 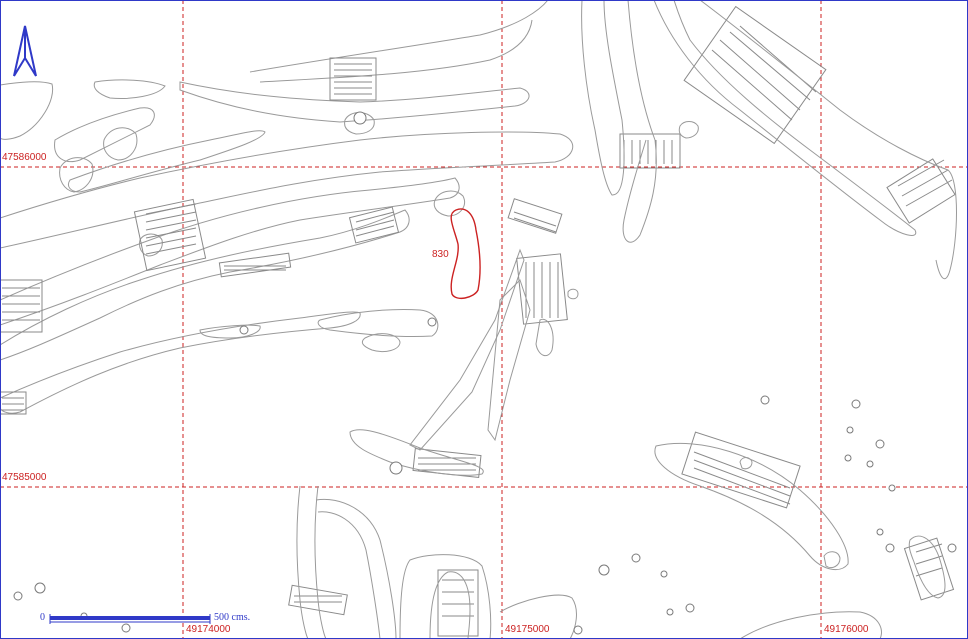 I want to click on feature-830-label: 830, so click(x=440, y=254).